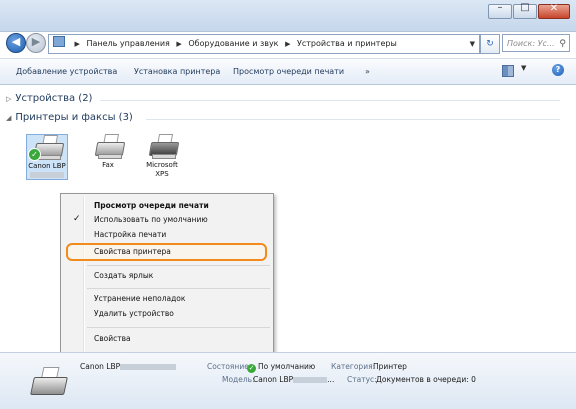  Describe the element at coordinates (112, 338) in the screenshot. I see `menu-item-properties: Свойства` at that location.